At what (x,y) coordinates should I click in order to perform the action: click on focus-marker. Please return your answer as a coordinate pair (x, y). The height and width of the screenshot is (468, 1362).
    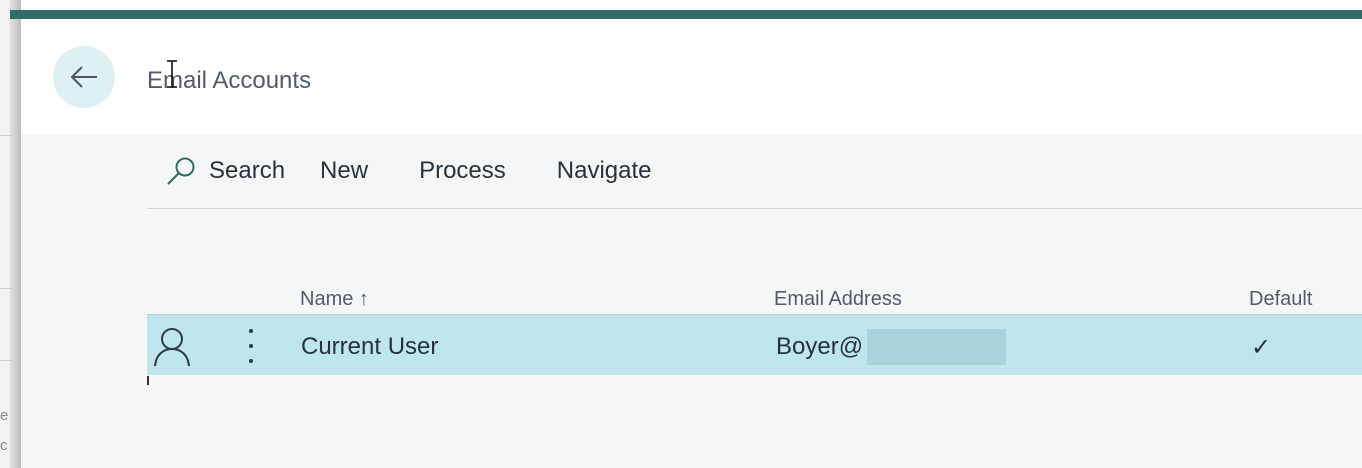
    Looking at the image, I should click on (148, 380).